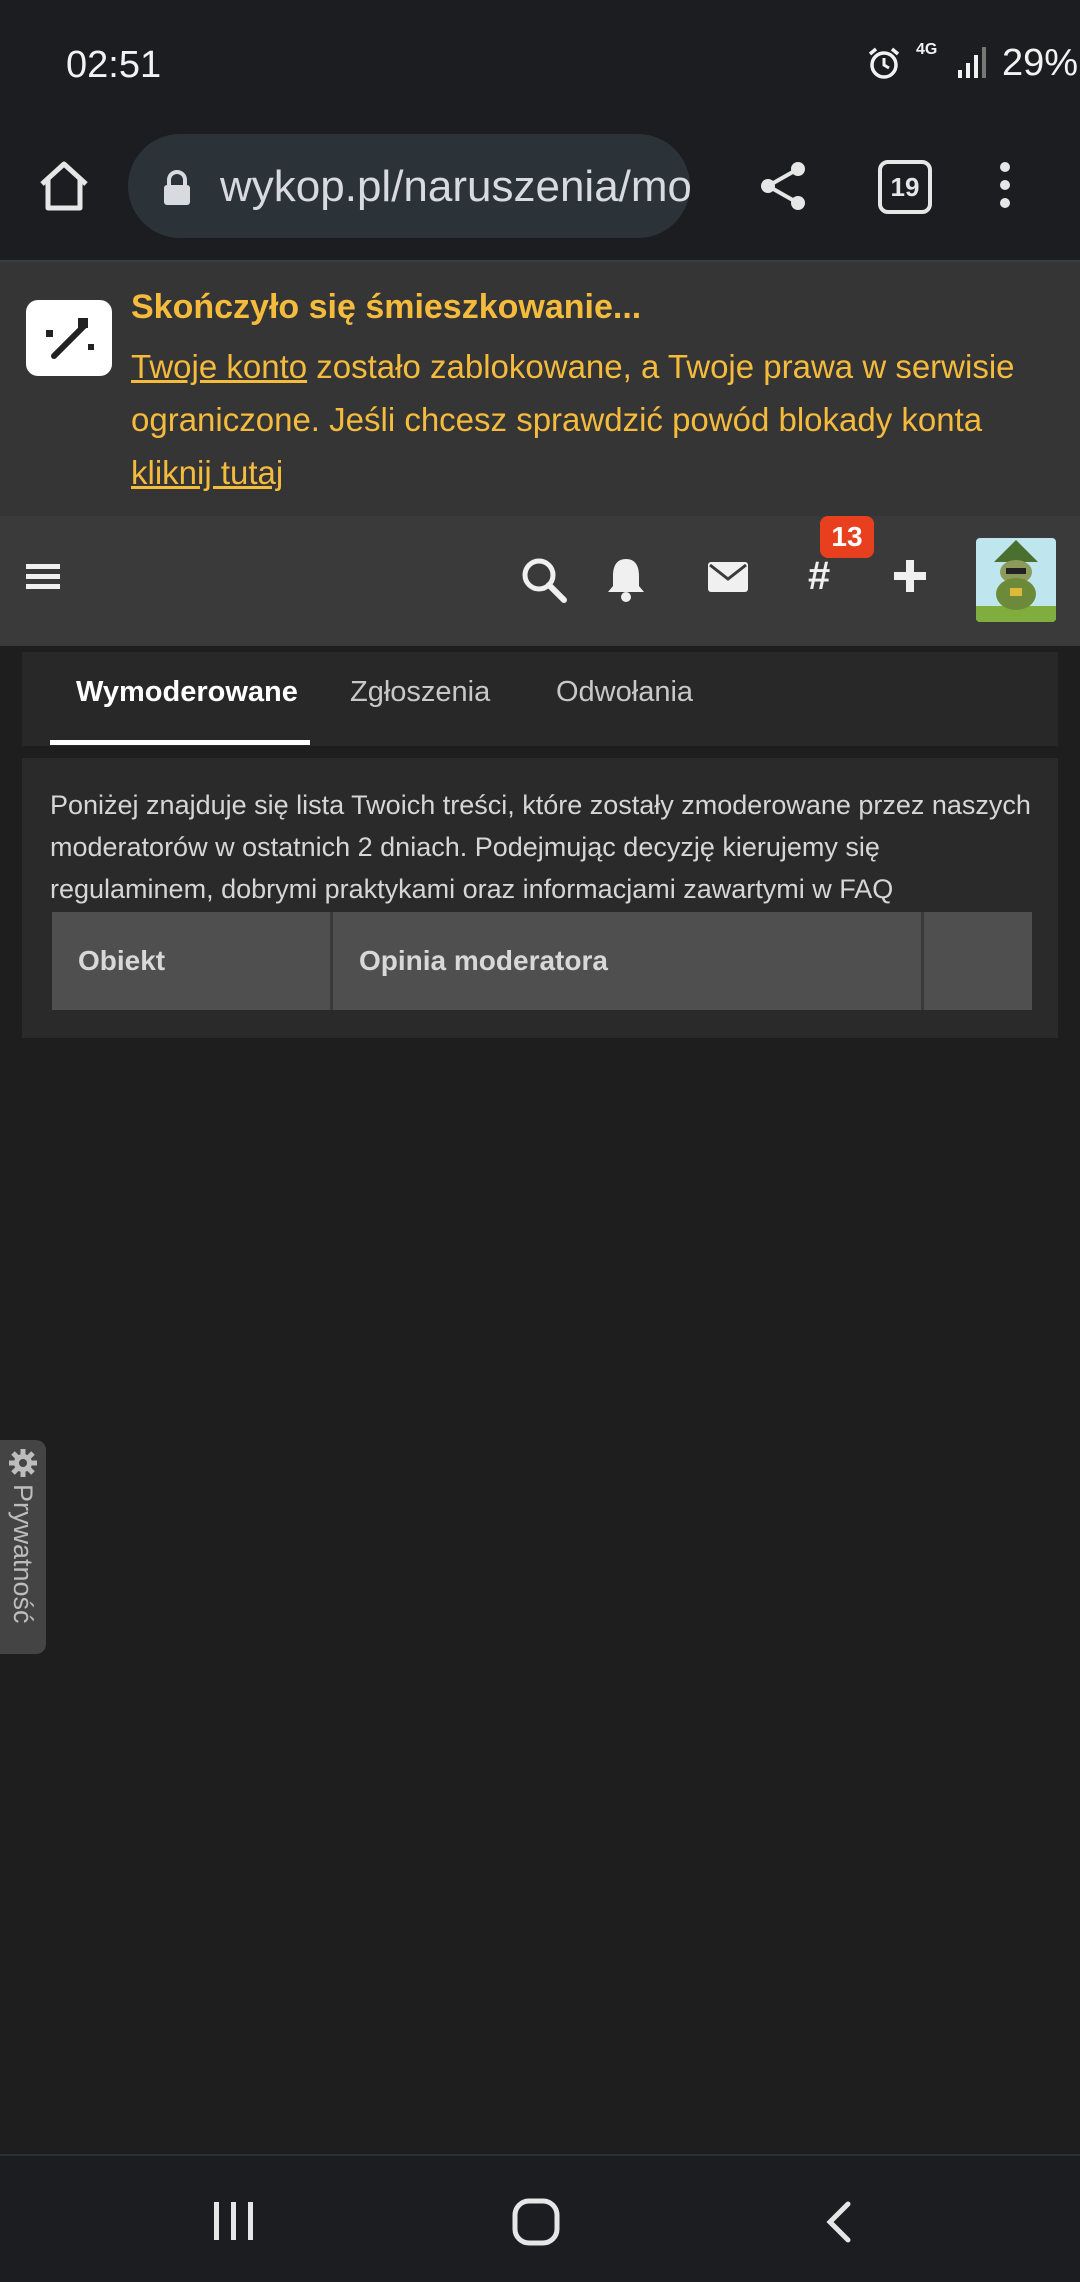  What do you see at coordinates (219, 366) in the screenshot?
I see `account-link: Twoje konto` at bounding box center [219, 366].